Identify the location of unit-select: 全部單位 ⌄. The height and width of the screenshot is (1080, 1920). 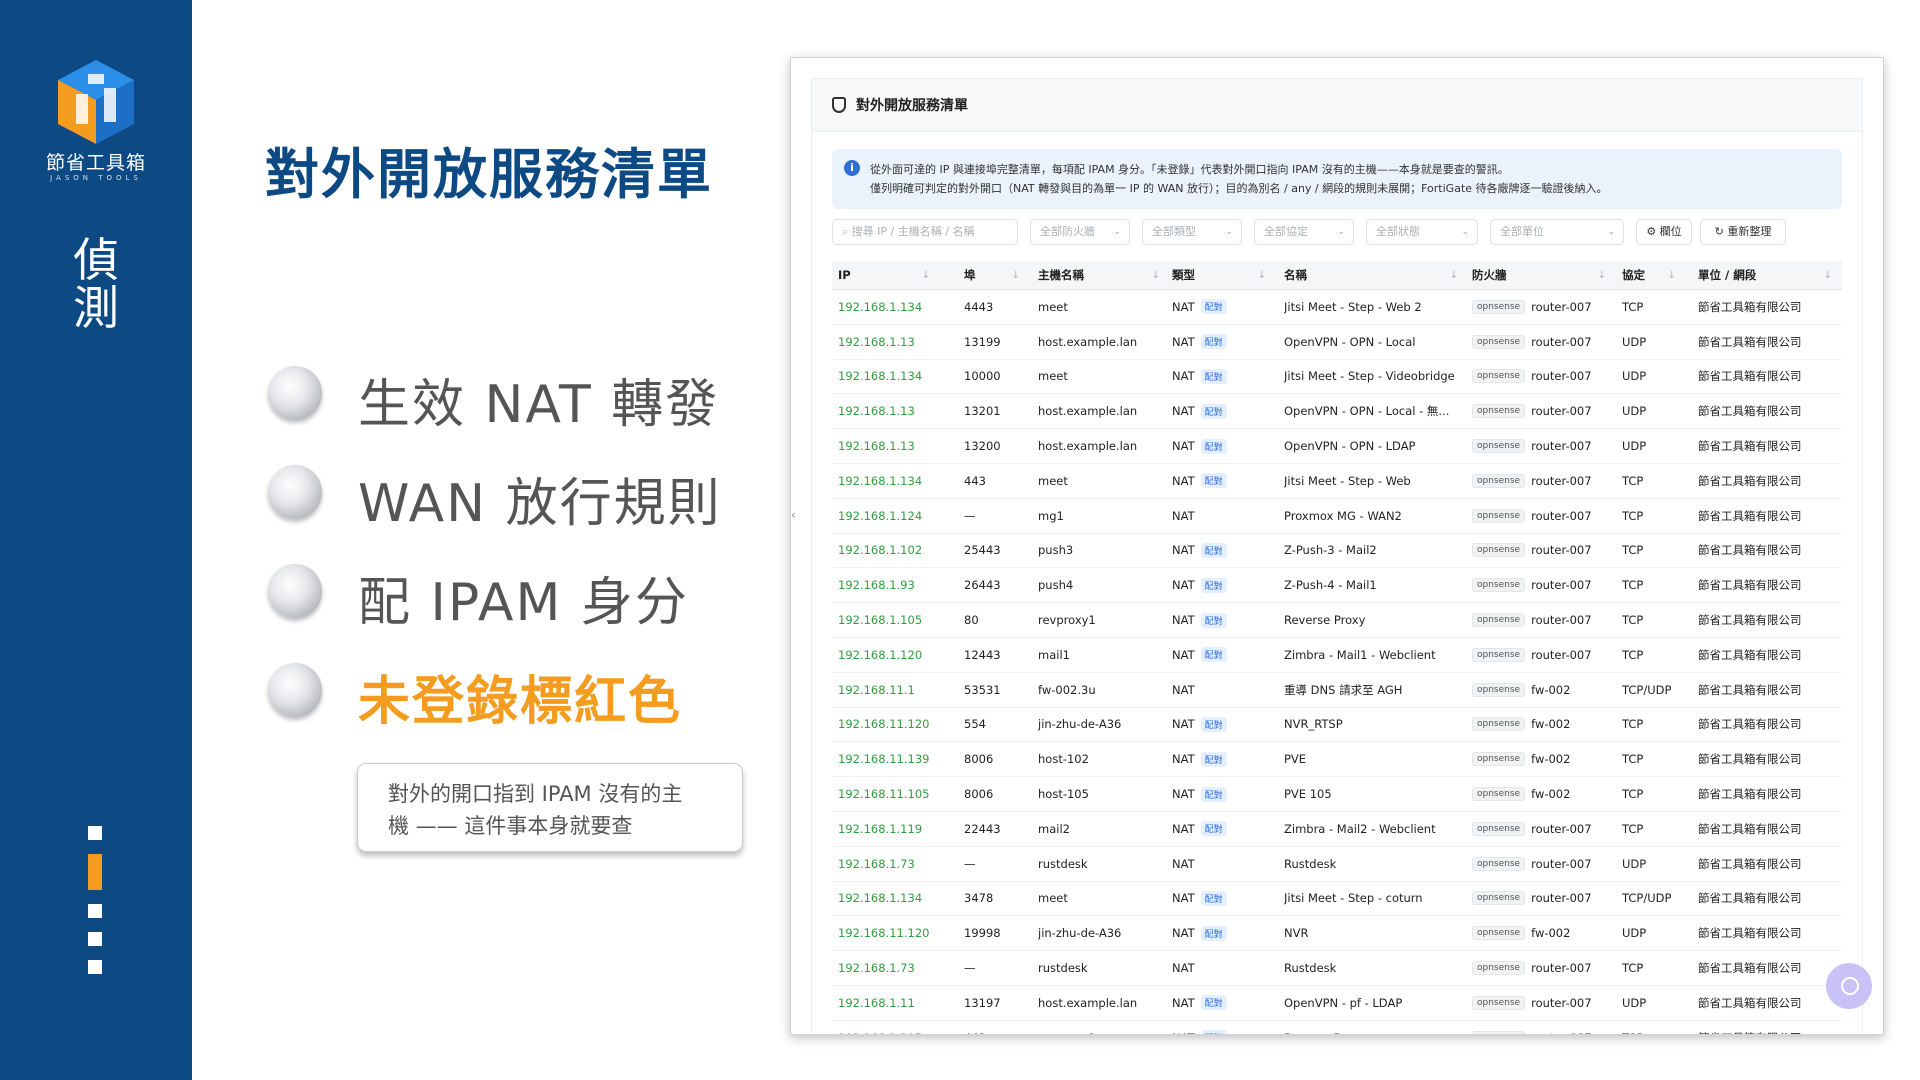
(1557, 232).